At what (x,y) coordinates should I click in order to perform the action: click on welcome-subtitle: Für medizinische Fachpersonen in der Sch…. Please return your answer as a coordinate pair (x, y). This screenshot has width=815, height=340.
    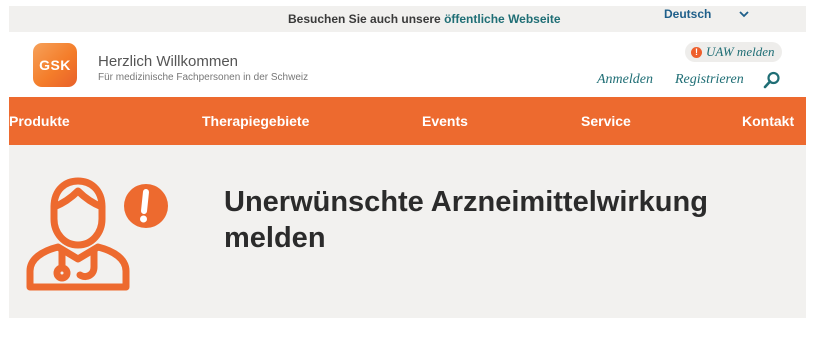
    Looking at the image, I should click on (203, 77).